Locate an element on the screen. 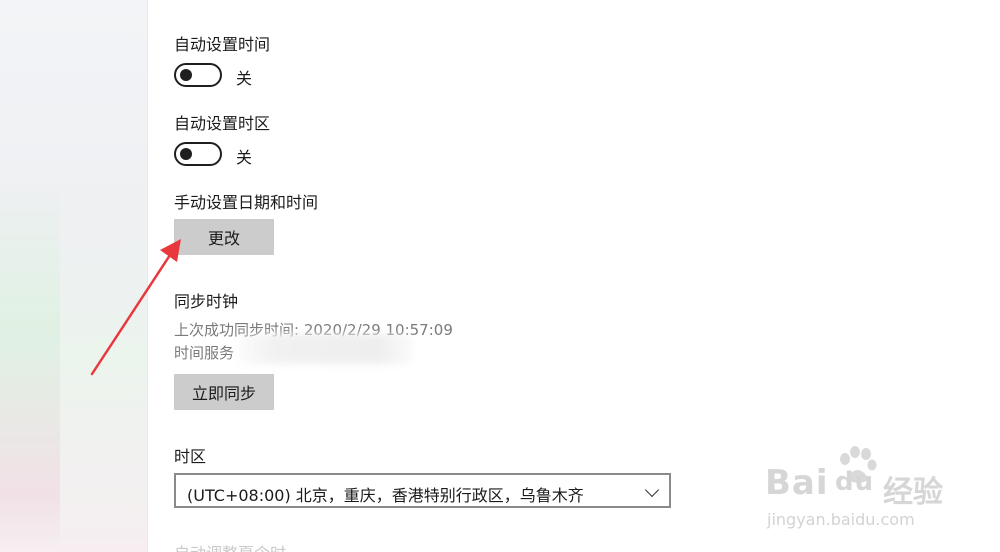  baidu-watermark: Bai du 经验 jingyan.baidu.com is located at coordinates (865, 490).